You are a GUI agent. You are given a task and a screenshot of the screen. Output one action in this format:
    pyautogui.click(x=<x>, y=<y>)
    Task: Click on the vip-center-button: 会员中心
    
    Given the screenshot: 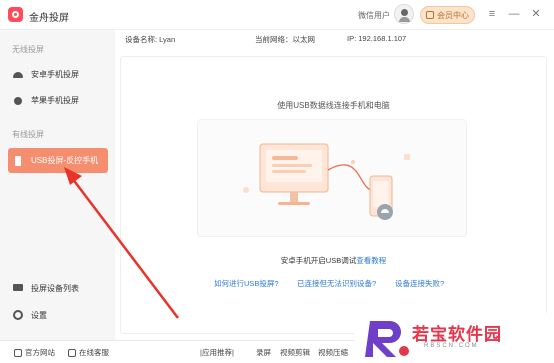 What is the action you would take?
    pyautogui.click(x=447, y=15)
    